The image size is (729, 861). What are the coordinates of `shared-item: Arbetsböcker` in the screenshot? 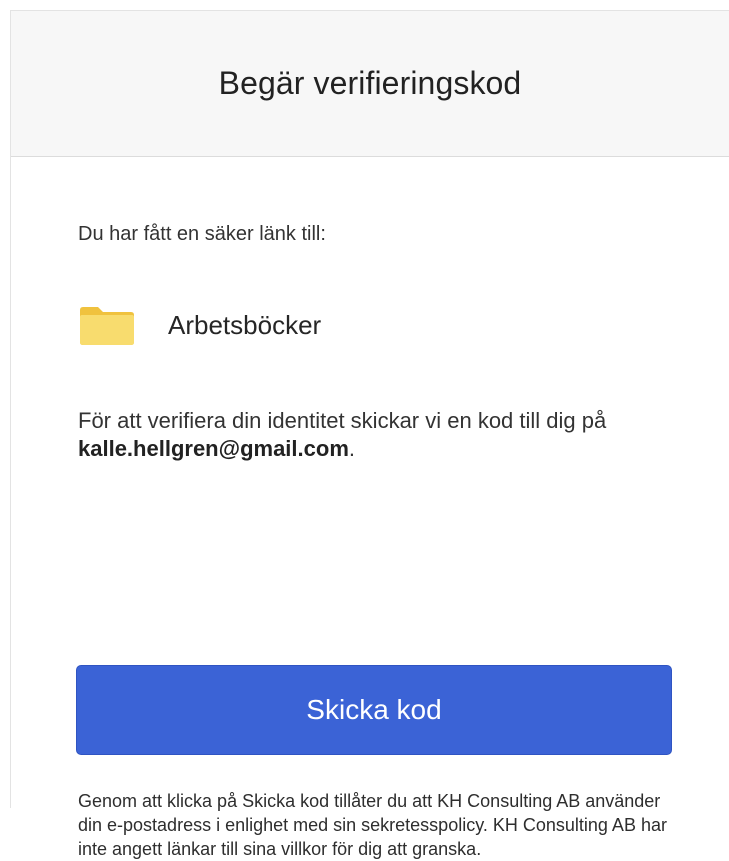 It's located at (199, 325).